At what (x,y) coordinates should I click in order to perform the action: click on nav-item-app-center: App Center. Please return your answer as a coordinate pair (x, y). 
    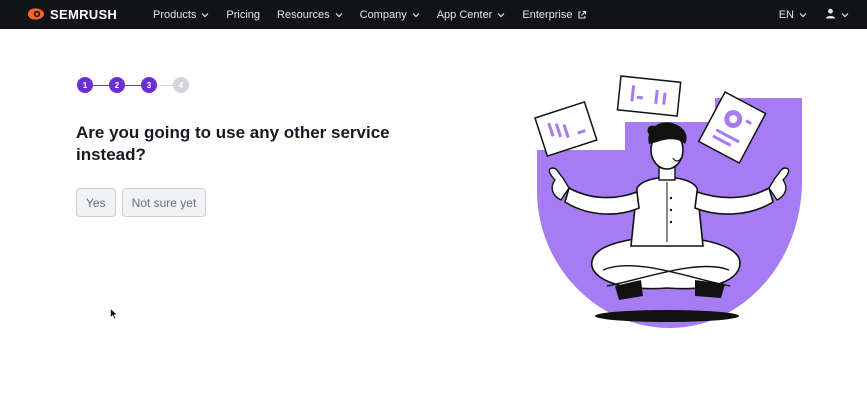
    Looking at the image, I should click on (471, 15).